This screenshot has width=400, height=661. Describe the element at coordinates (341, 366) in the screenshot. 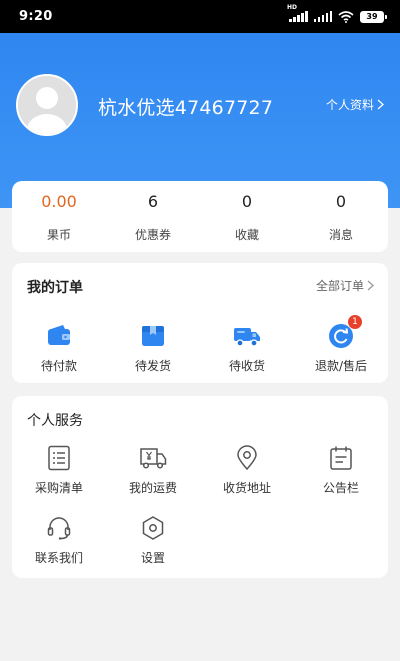

I see `order-refund-aftersale-label: 退款/售后` at that location.